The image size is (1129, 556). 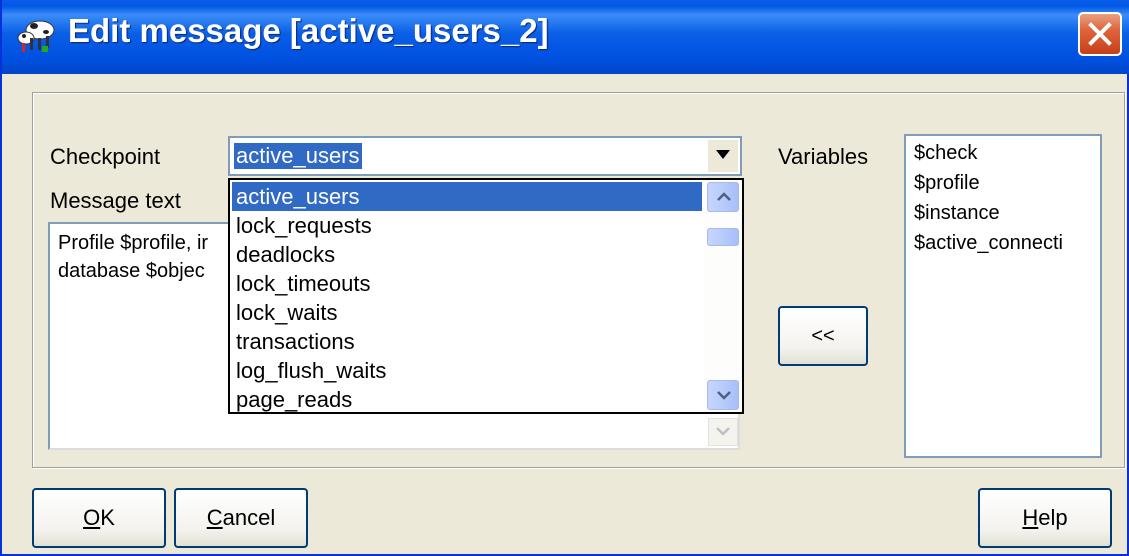 I want to click on help-label: elp, so click(x=1053, y=517).